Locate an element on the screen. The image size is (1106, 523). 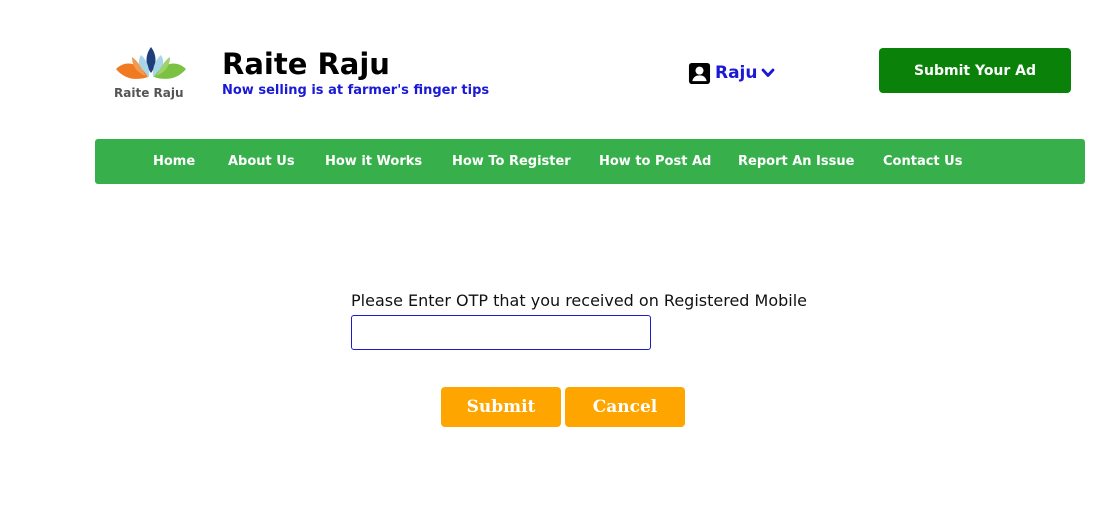
logo-text: Raite Raju is located at coordinates (149, 93).